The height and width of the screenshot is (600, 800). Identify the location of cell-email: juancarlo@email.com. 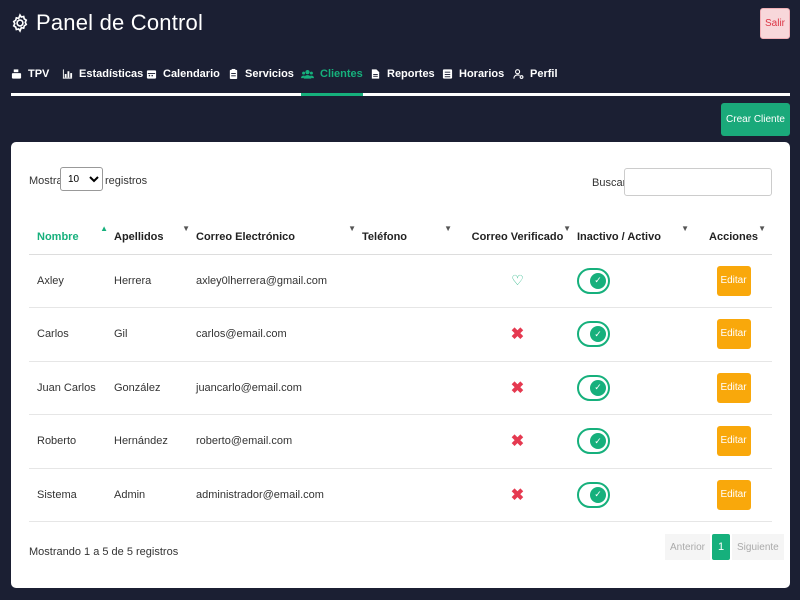
(279, 388).